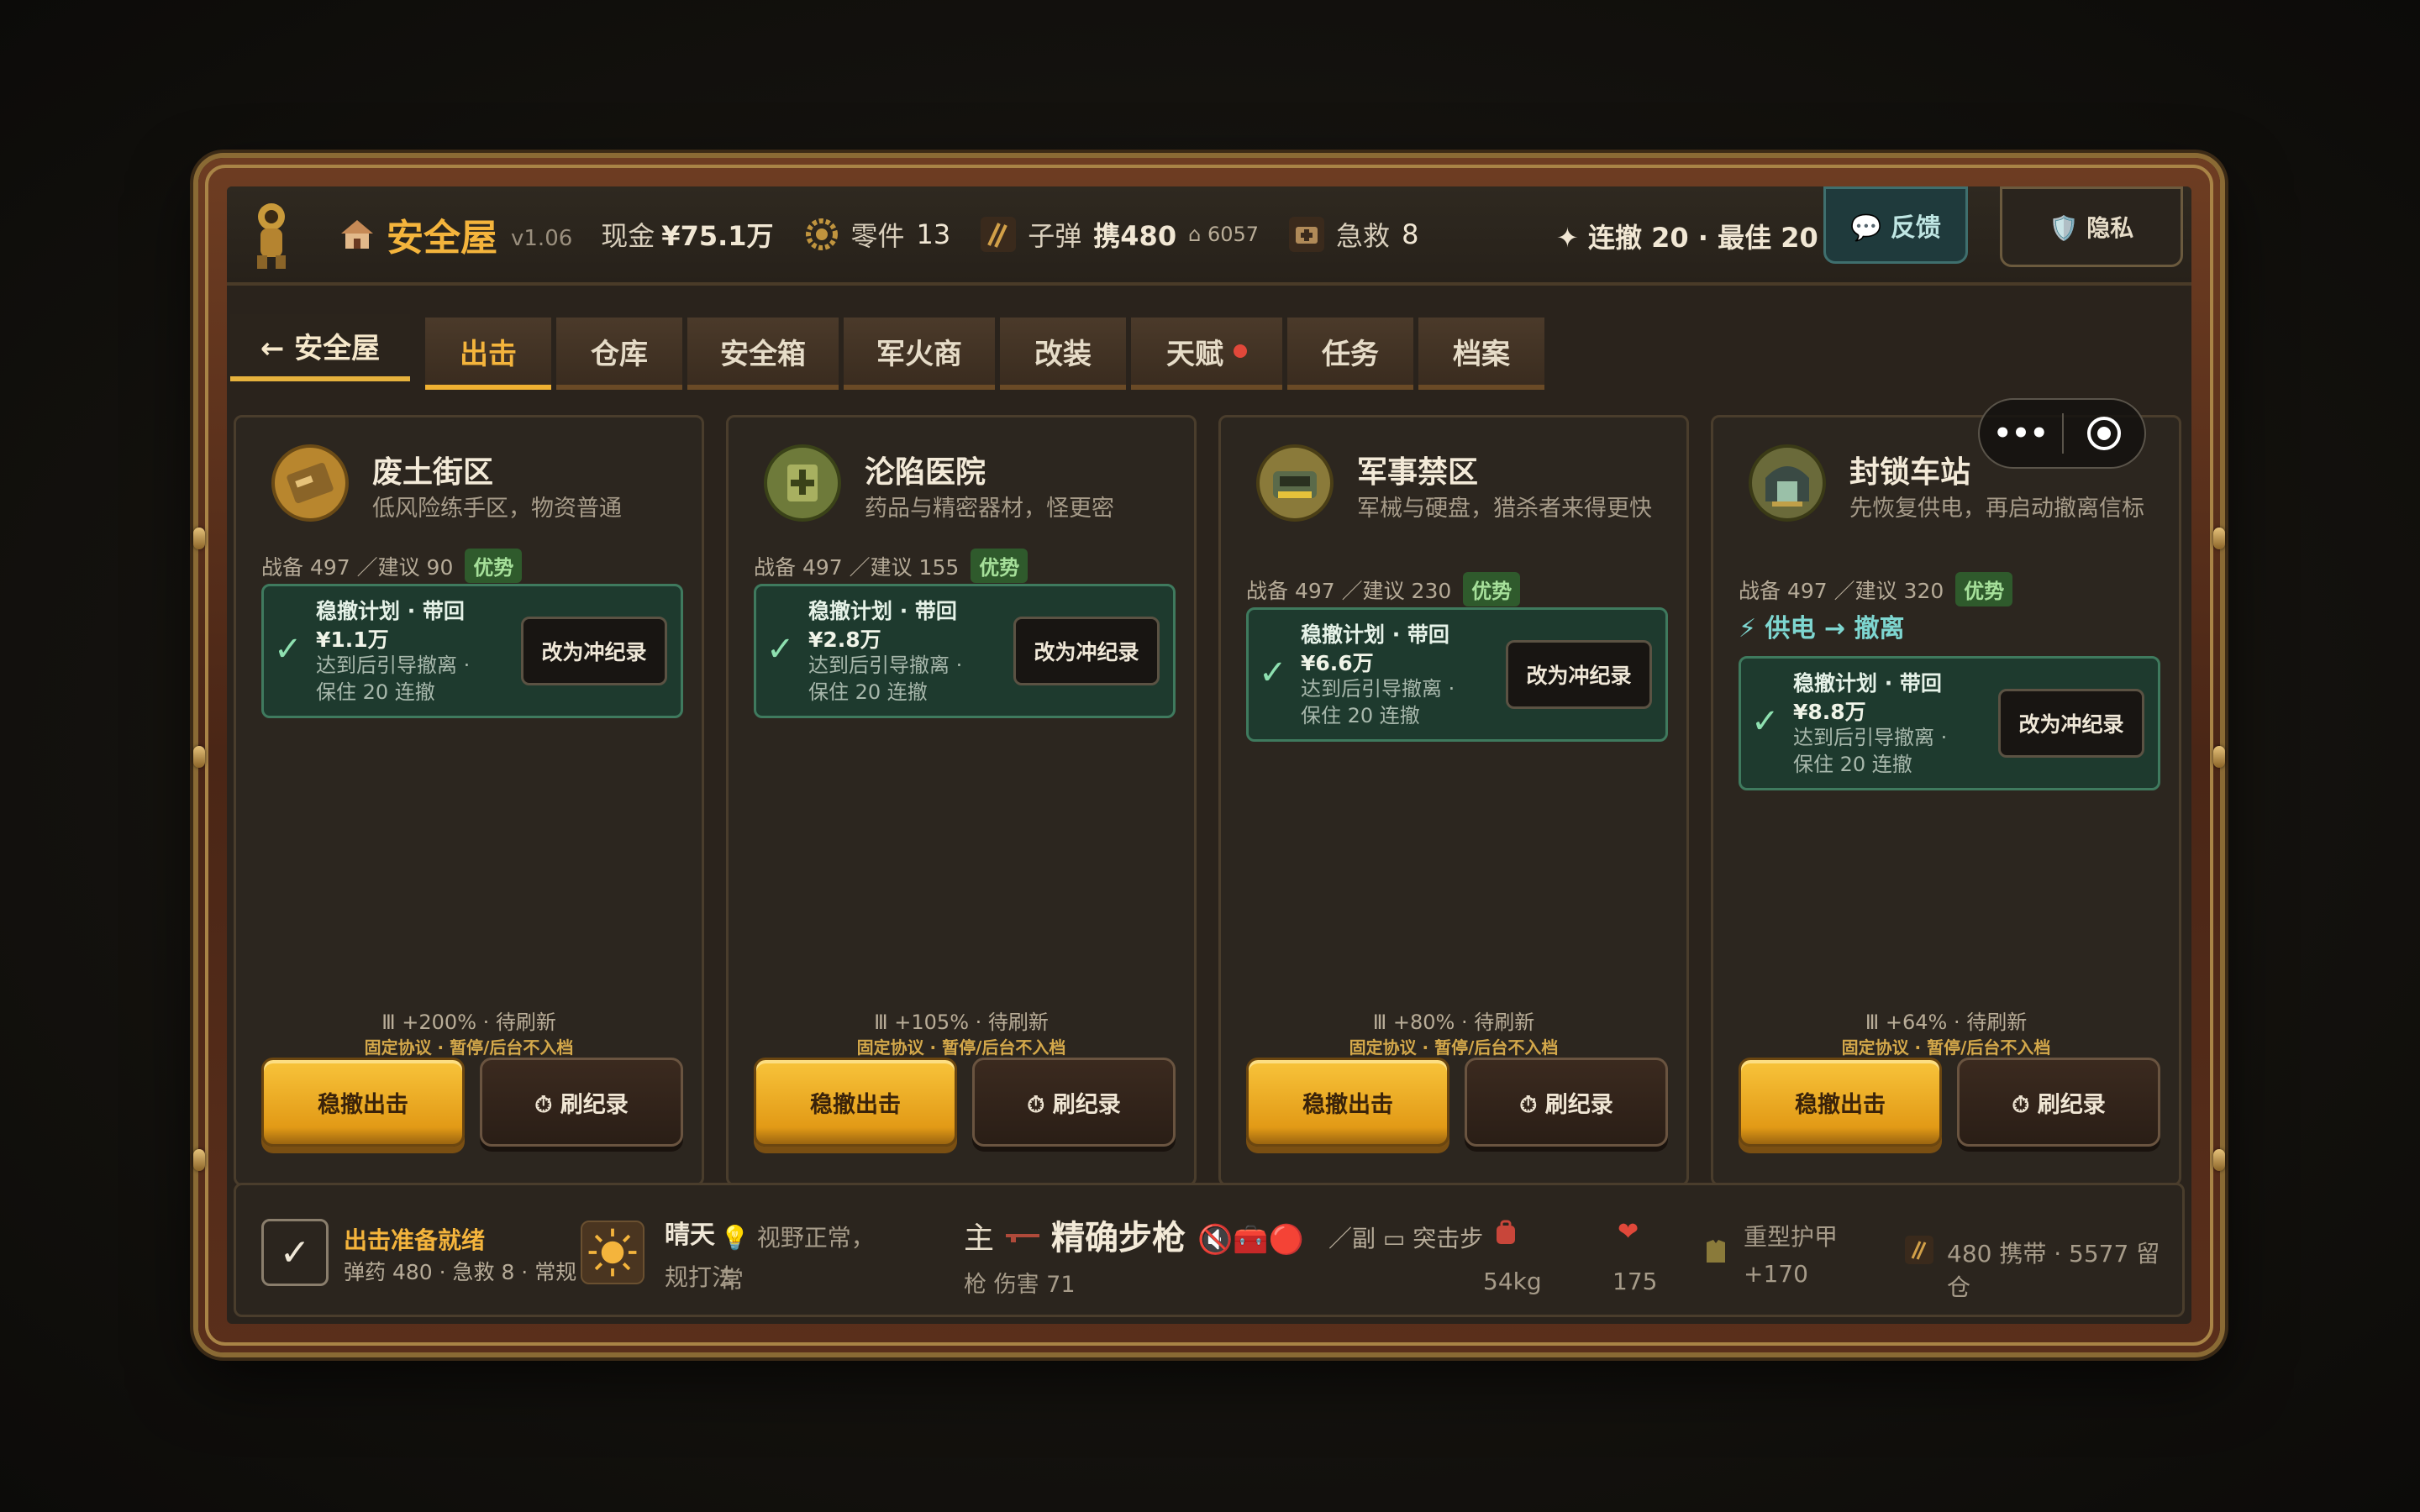  I want to click on ammo-carry: 携480, so click(1135, 236).